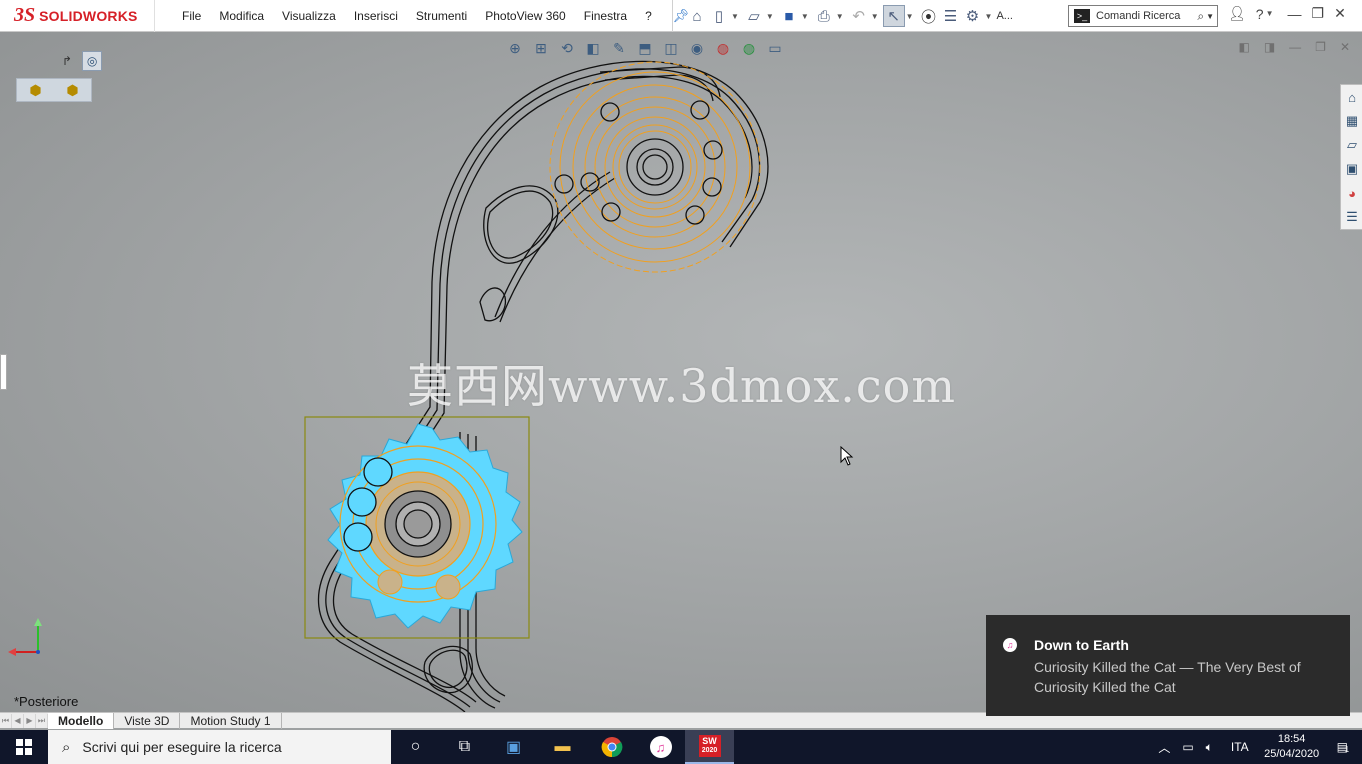  Describe the element at coordinates (464, 747) in the screenshot. I see `task-view-button: ⧉` at that location.